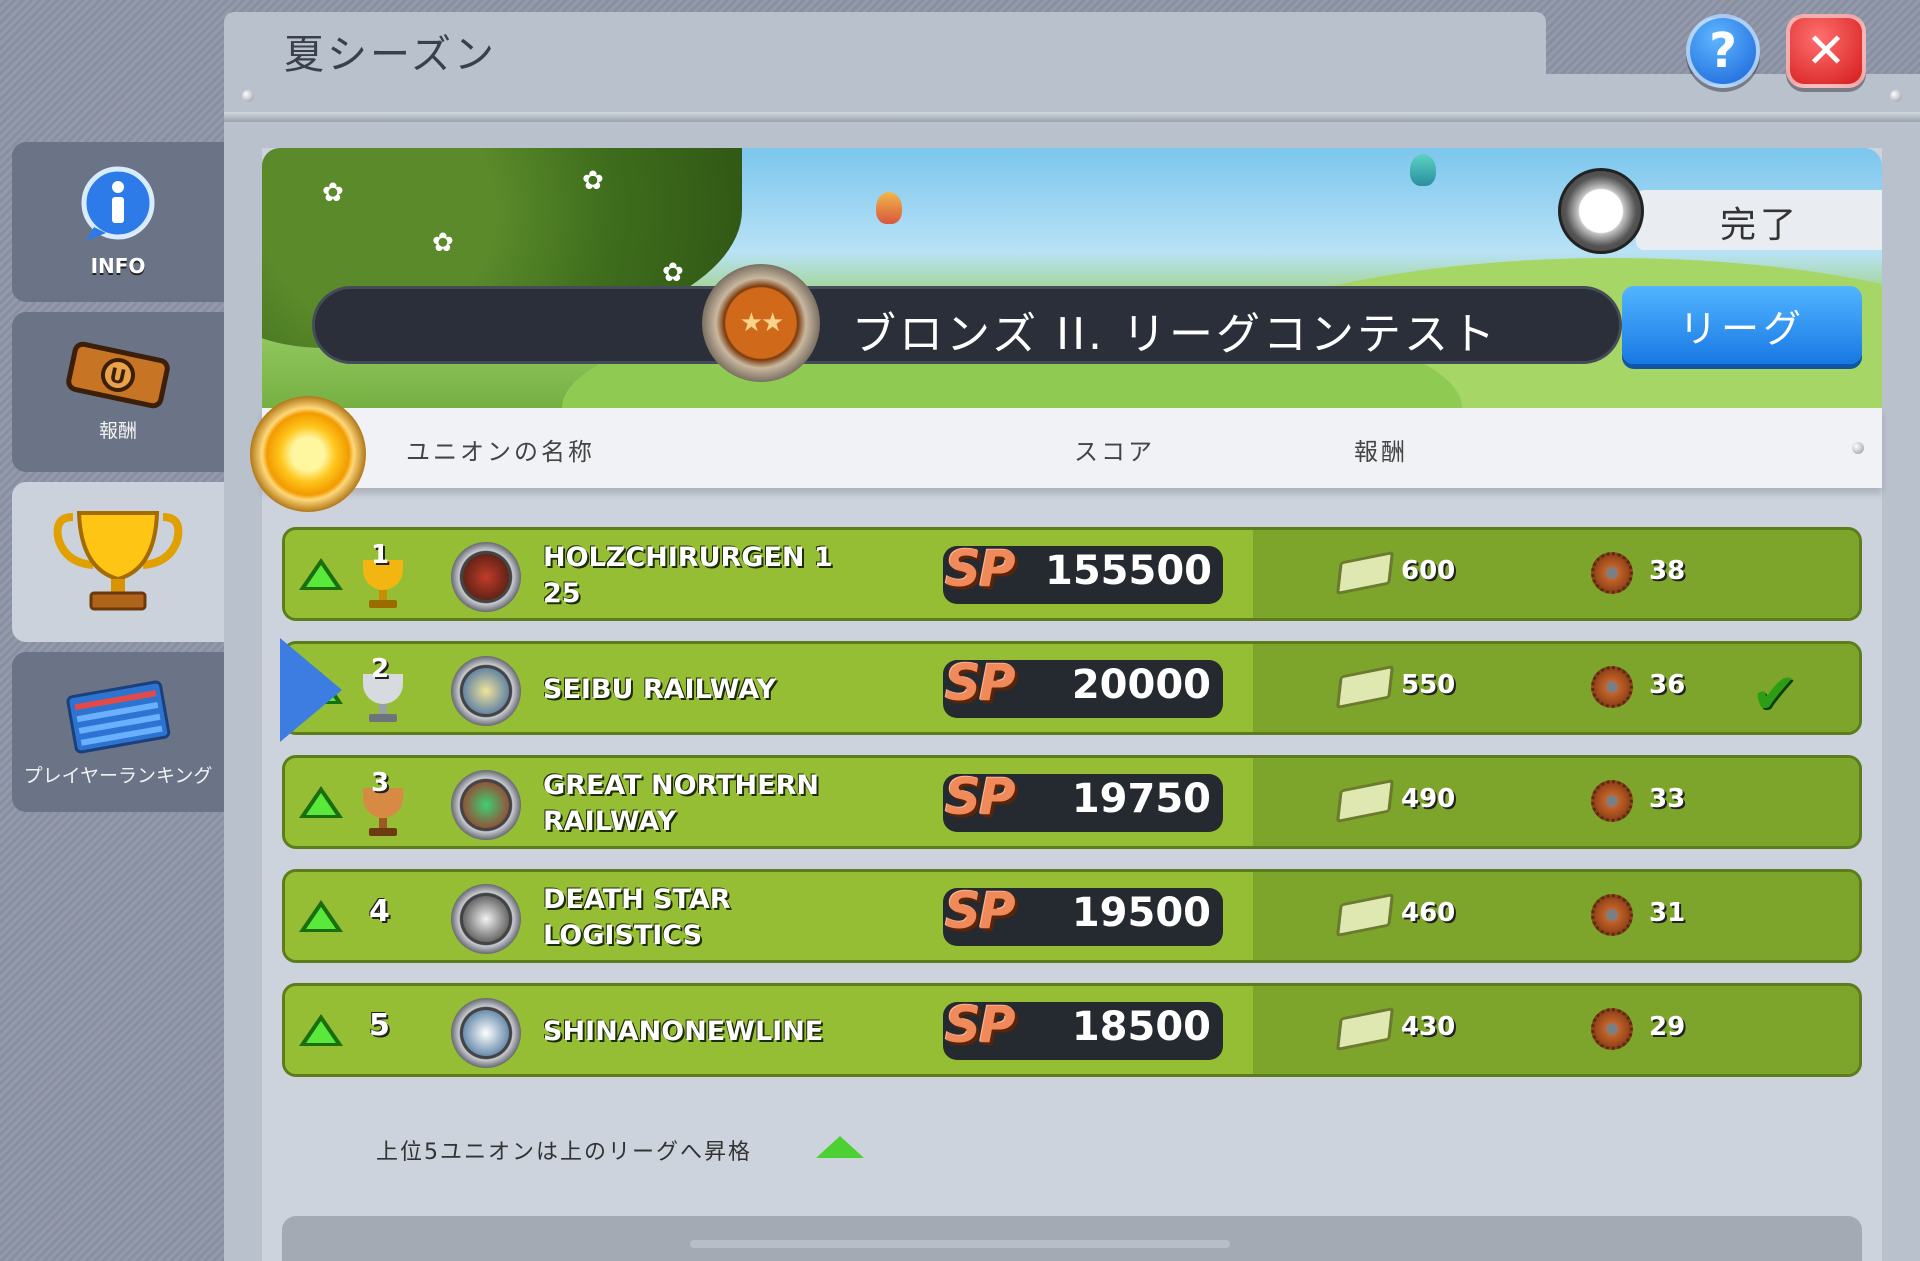 This screenshot has height=1261, width=1920. I want to click on league-title: ブロンズ II. リーグコンテスト, so click(1175, 334).